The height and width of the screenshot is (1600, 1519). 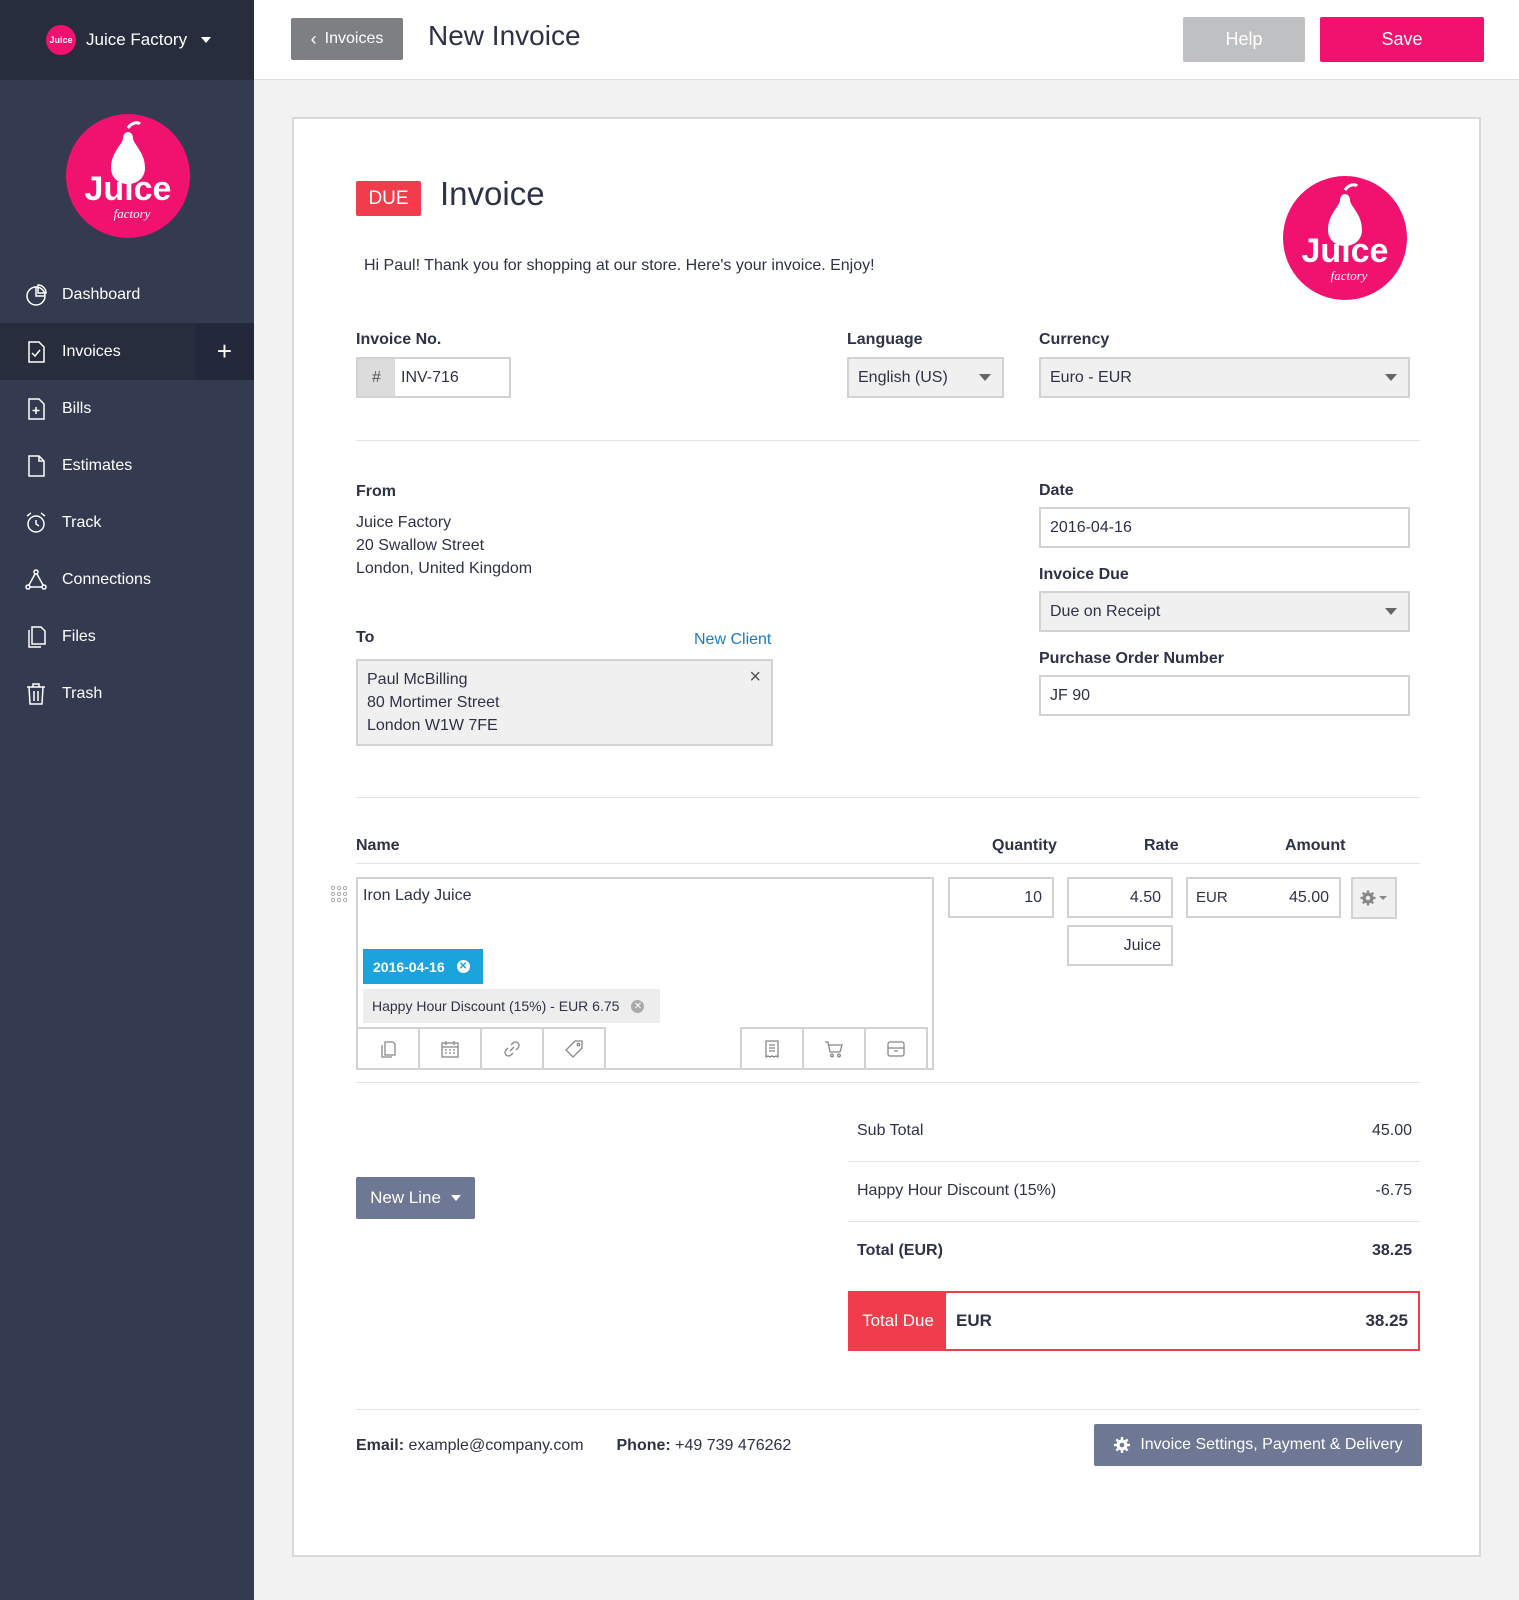 I want to click on calendar-icon, so click(x=450, y=1049).